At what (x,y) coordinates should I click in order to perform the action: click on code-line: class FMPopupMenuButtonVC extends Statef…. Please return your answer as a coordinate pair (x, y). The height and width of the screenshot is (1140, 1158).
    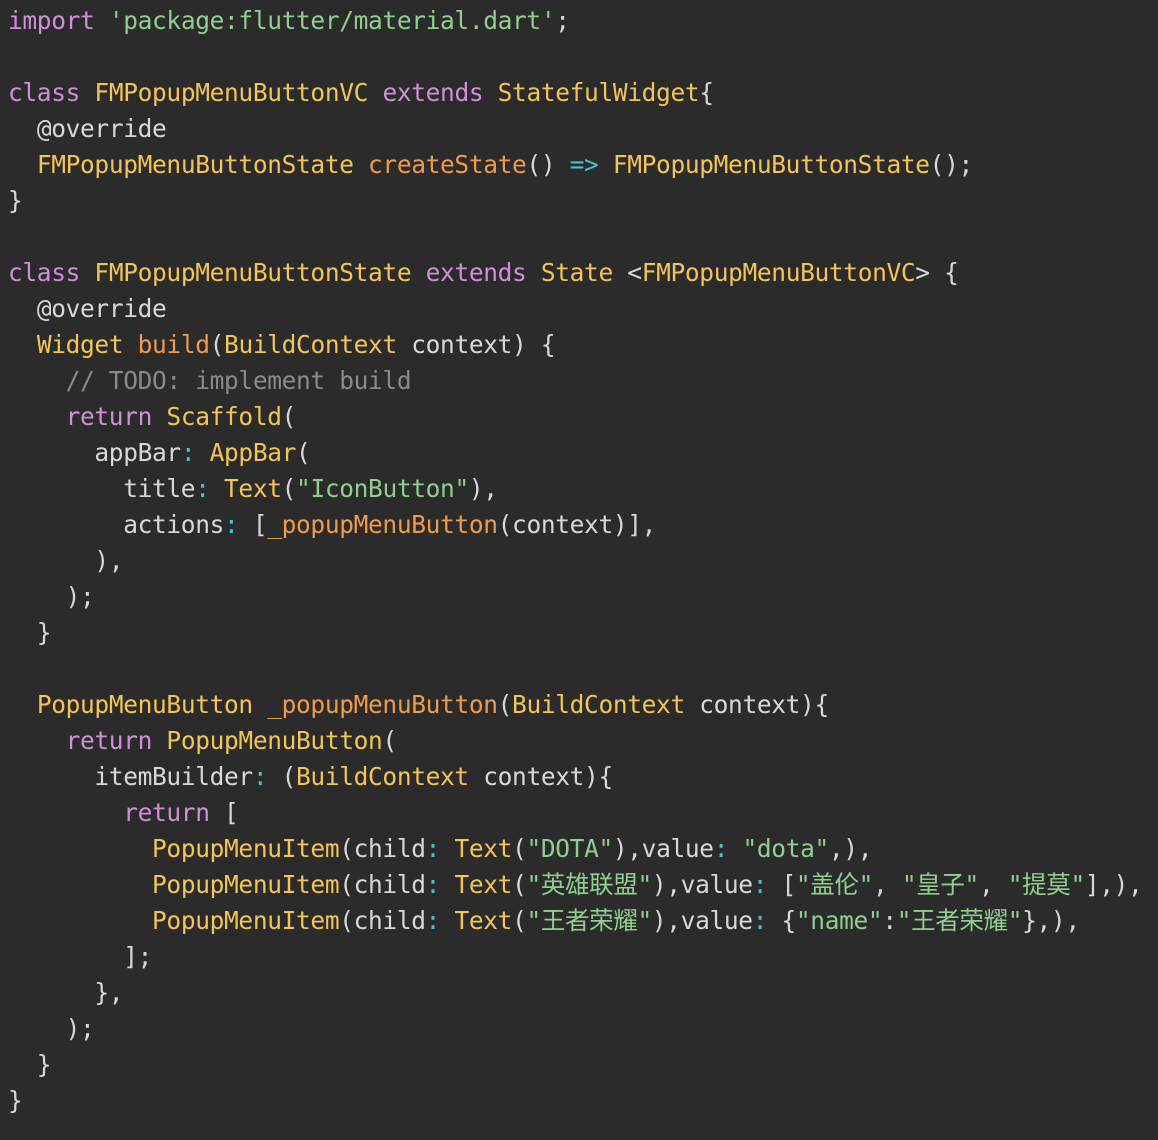
    Looking at the image, I should click on (579, 93).